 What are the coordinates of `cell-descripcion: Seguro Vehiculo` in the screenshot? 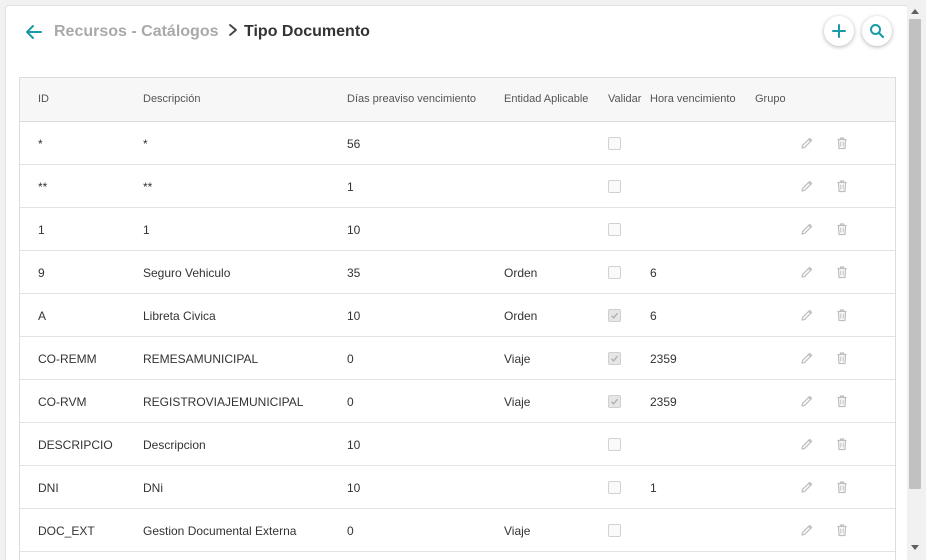 It's located at (187, 273).